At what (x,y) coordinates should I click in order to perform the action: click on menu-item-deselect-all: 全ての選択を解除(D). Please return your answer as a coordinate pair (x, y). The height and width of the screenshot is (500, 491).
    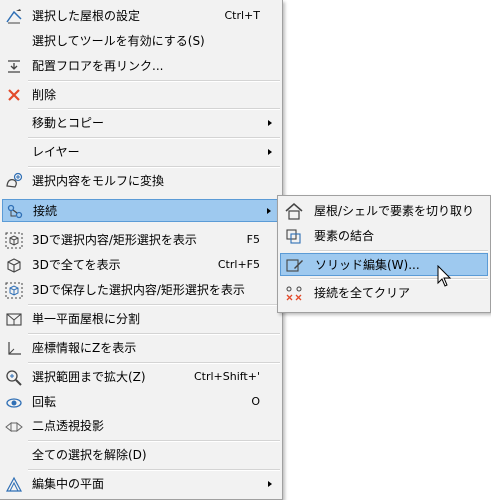
    Looking at the image, I should click on (141, 455).